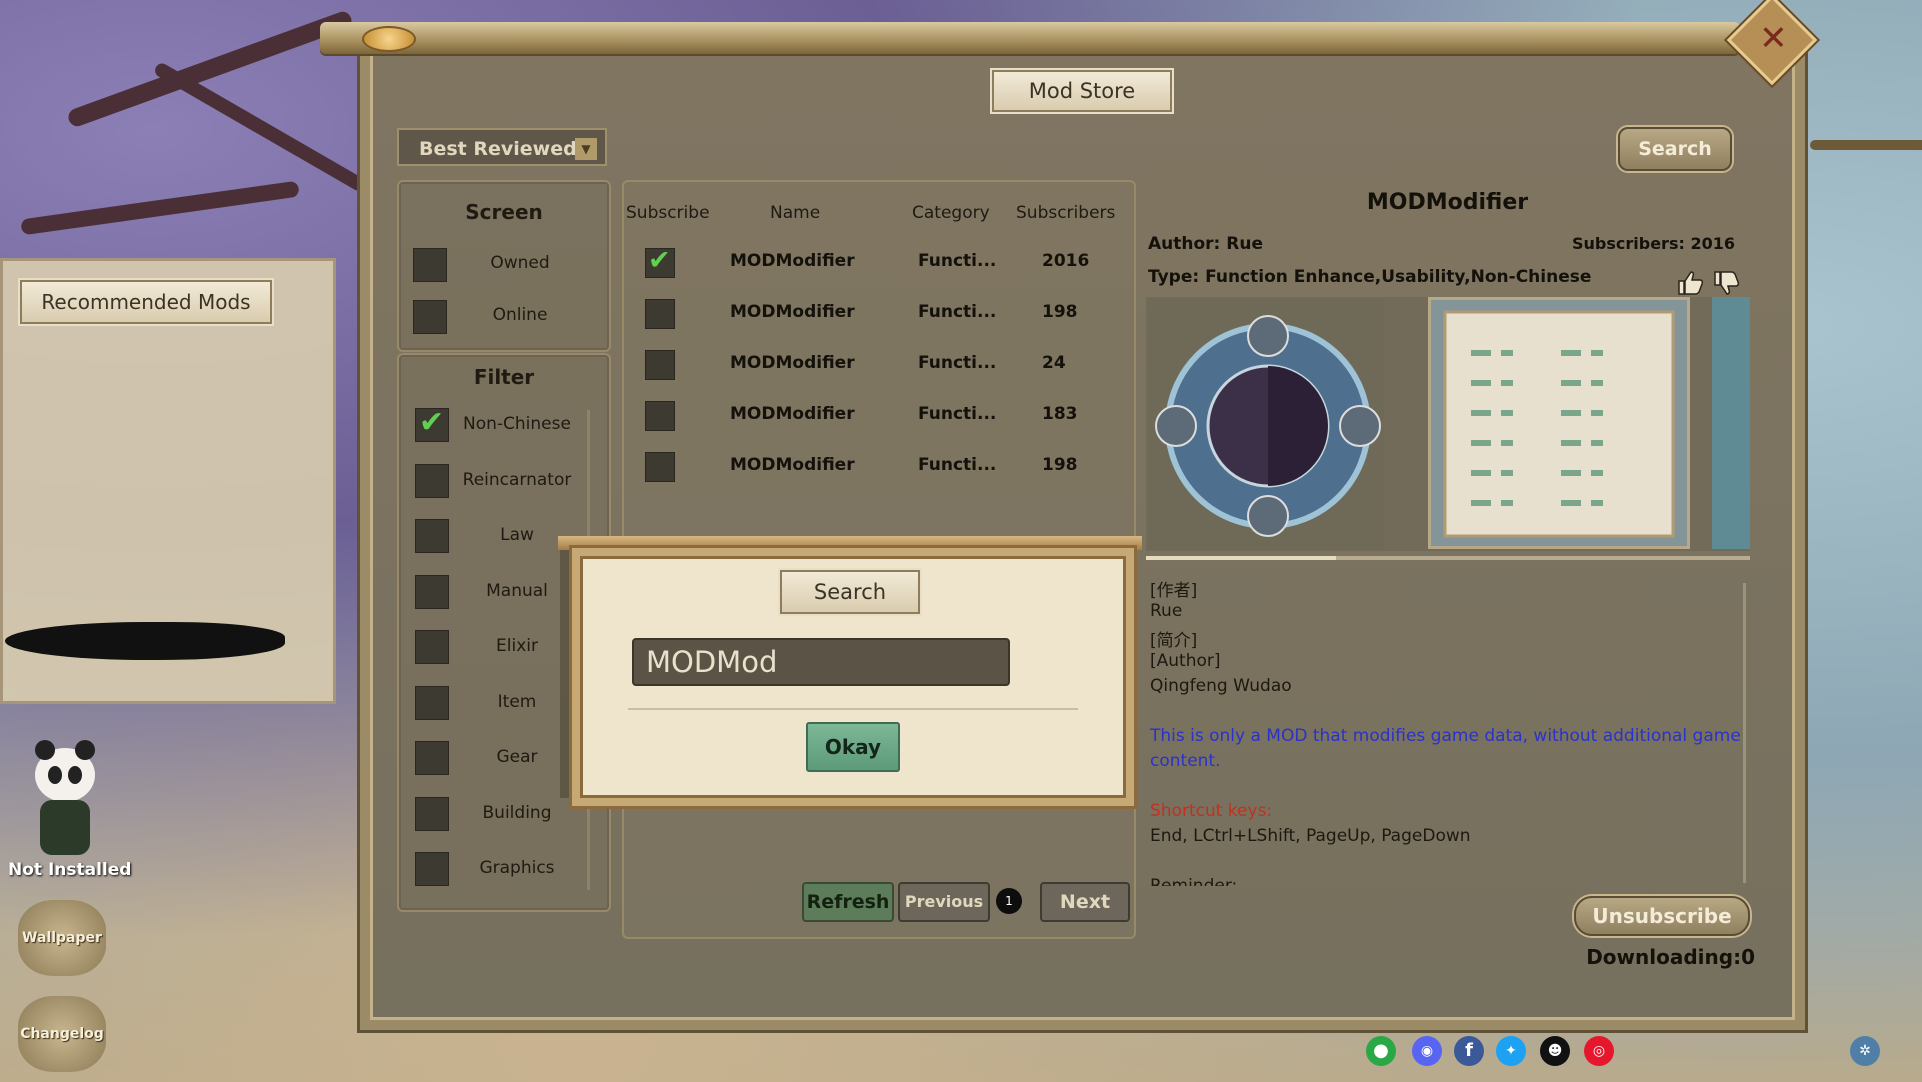 This screenshot has width=1922, height=1082. I want to click on search-button: Search, so click(1675, 149).